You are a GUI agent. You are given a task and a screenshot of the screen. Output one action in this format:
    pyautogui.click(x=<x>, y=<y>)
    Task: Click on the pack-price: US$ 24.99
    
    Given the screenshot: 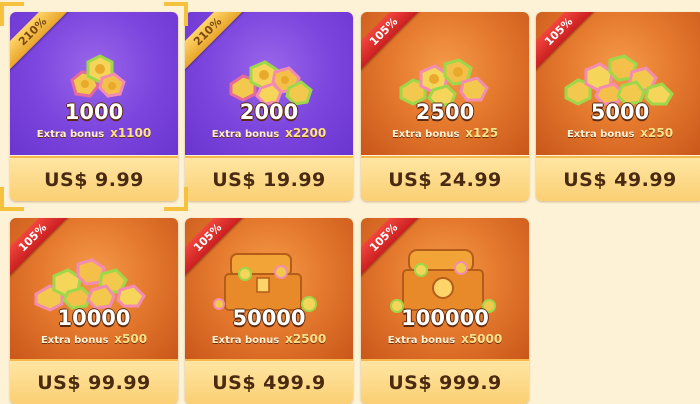 What is the action you would take?
    pyautogui.click(x=445, y=179)
    